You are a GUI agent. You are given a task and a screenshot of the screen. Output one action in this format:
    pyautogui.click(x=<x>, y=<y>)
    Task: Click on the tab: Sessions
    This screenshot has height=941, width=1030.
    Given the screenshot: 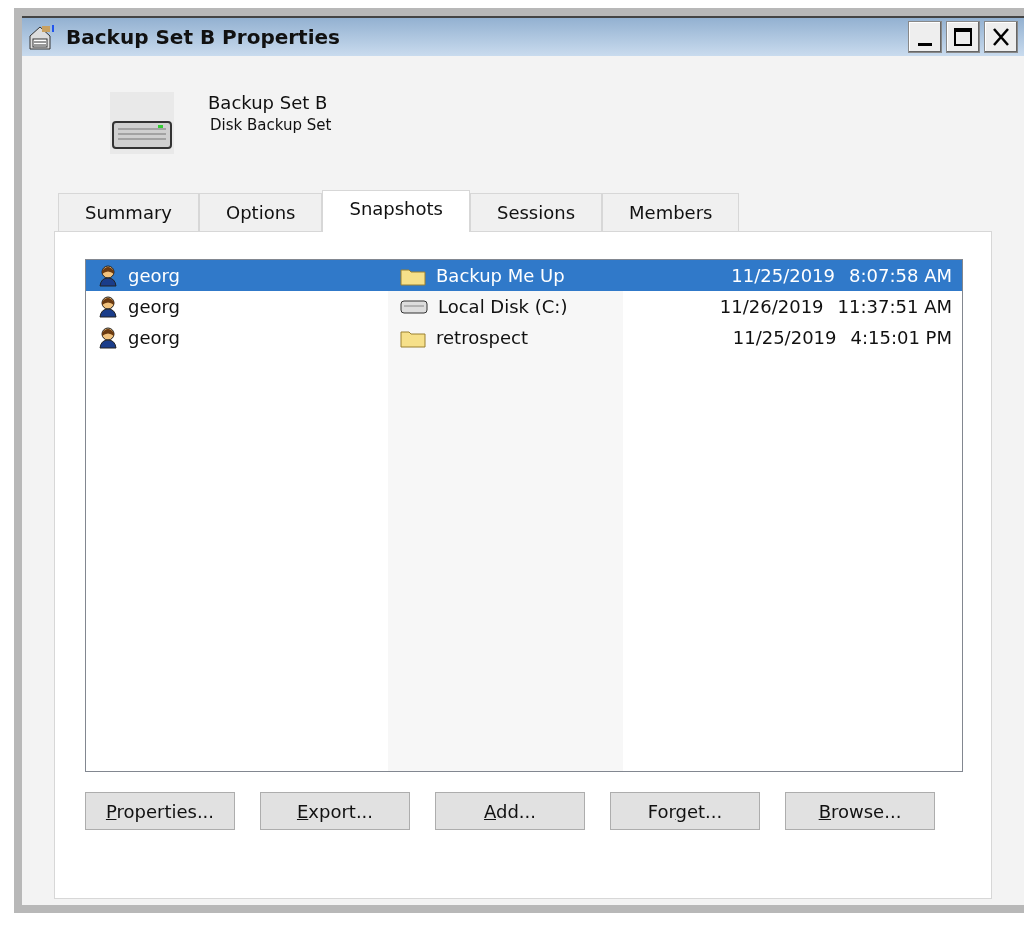 What is the action you would take?
    pyautogui.click(x=536, y=212)
    